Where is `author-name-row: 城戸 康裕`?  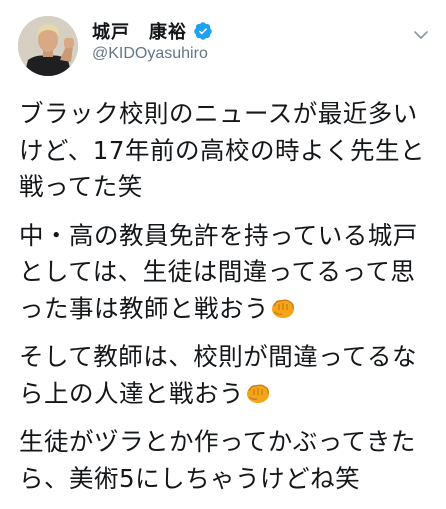 author-name-row: 城戸 康裕 is located at coordinates (152, 31).